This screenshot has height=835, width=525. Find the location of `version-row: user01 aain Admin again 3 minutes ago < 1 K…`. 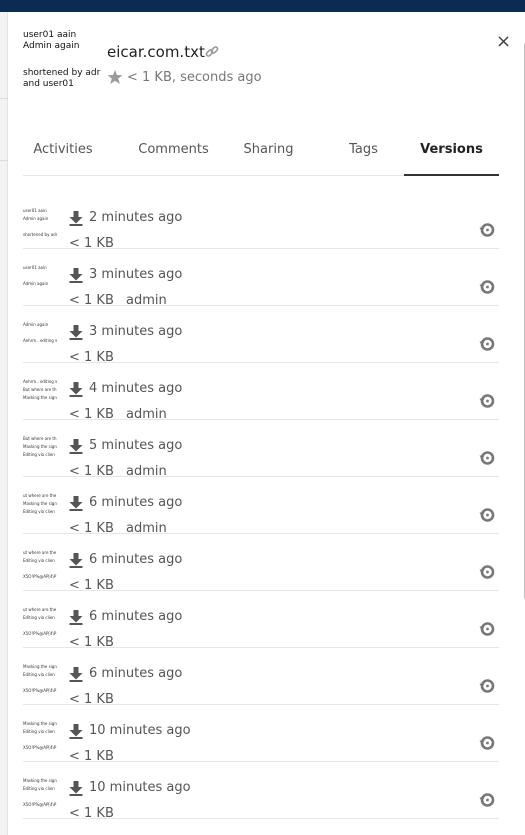

version-row: user01 aain Admin again 3 minutes ago < 1 K… is located at coordinates (261, 278).